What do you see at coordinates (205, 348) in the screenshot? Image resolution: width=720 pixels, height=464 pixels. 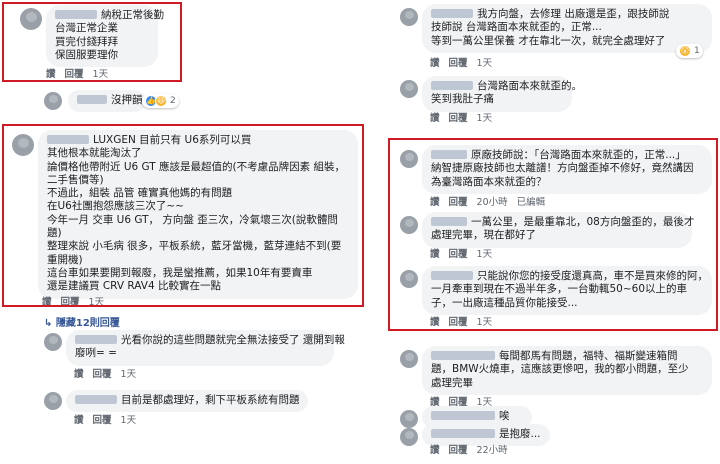 I see `comment-bubble: 光看你說的這些問題就完全無法接受了 還開到報 廢咧= =` at bounding box center [205, 348].